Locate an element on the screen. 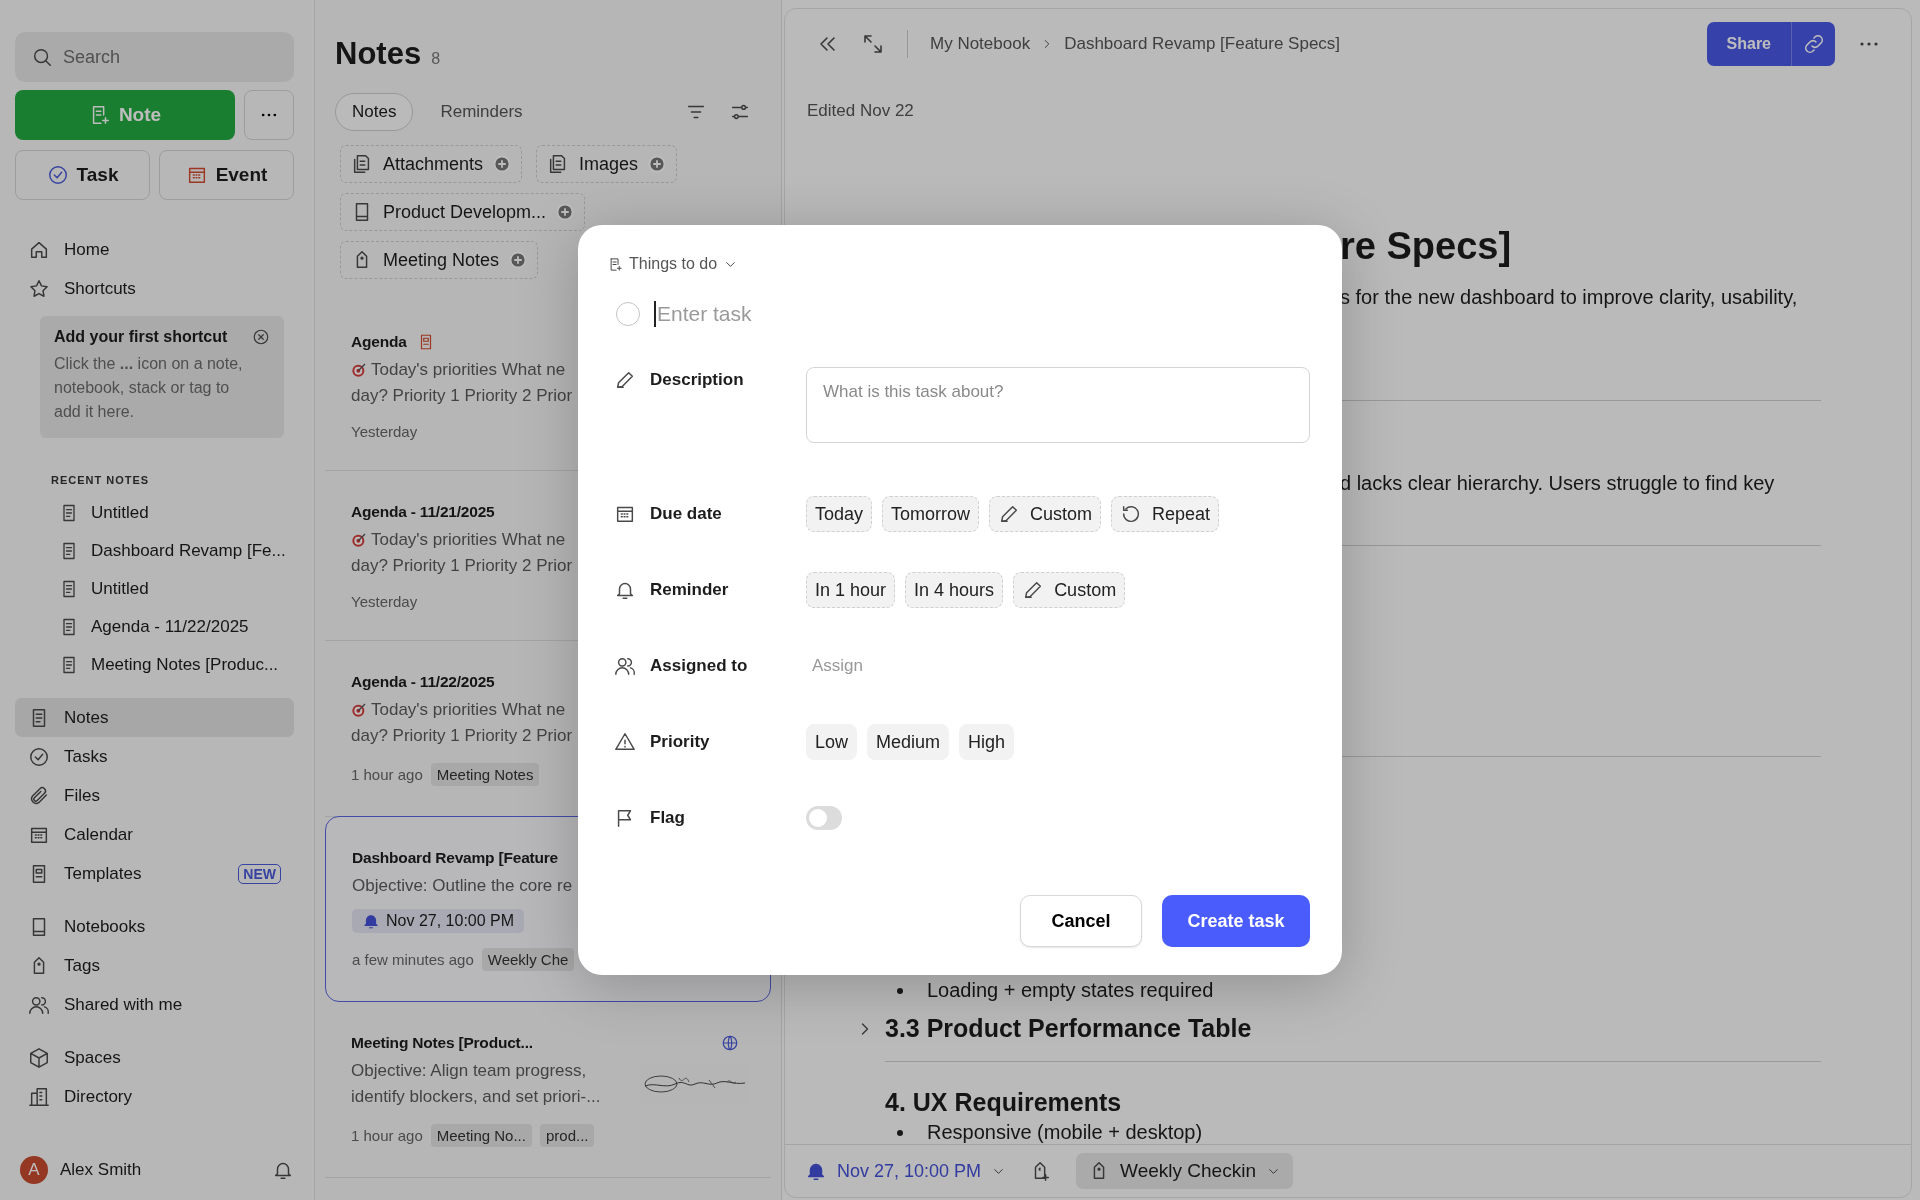 The height and width of the screenshot is (1200, 1920). share-button: Share is located at coordinates (1748, 44).